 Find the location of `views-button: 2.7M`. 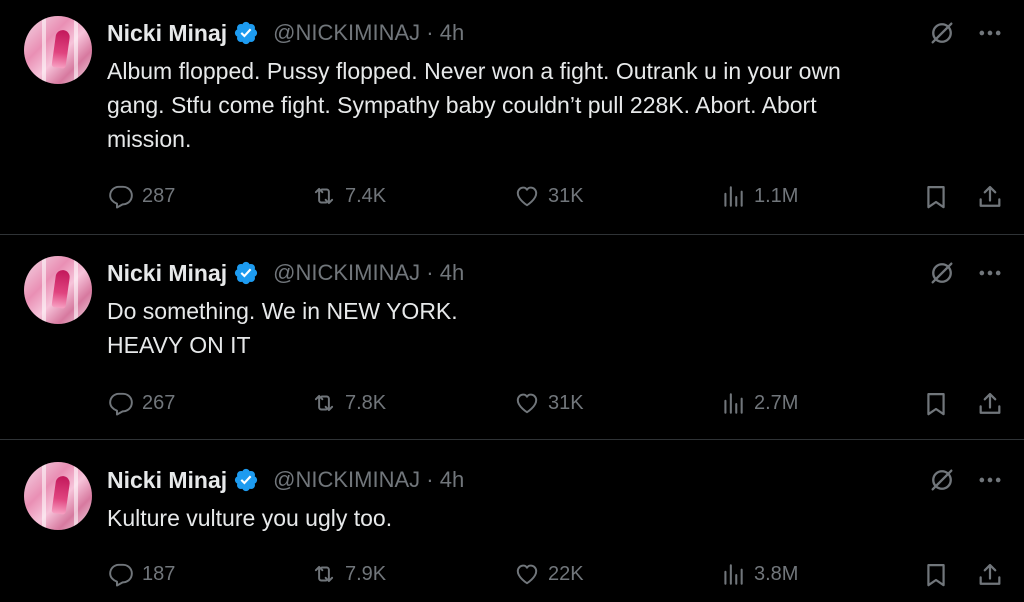

views-button: 2.7M is located at coordinates (759, 403).